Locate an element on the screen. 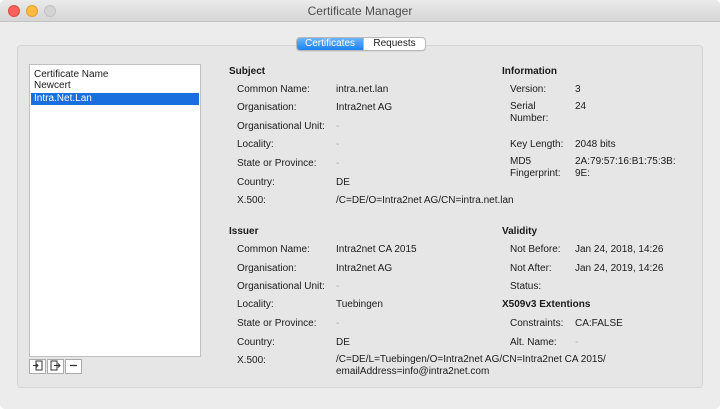 The height and width of the screenshot is (409, 720). subject-x500-value: /C=DE/O=Intra2net AG/CN=intra.net.lan is located at coordinates (425, 200).